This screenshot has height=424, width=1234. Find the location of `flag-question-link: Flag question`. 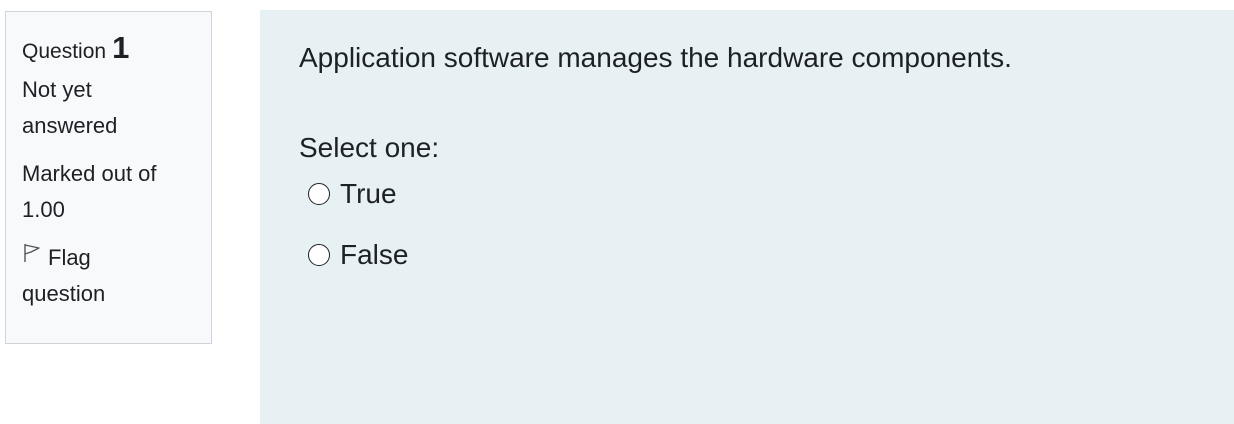

flag-question-link: Flag question is located at coordinates (108, 276).